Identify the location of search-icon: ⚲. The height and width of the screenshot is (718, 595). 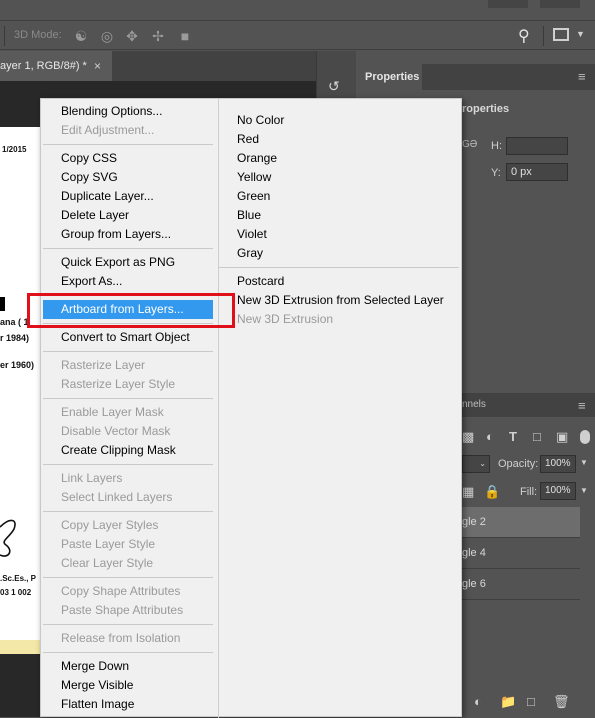
(524, 36).